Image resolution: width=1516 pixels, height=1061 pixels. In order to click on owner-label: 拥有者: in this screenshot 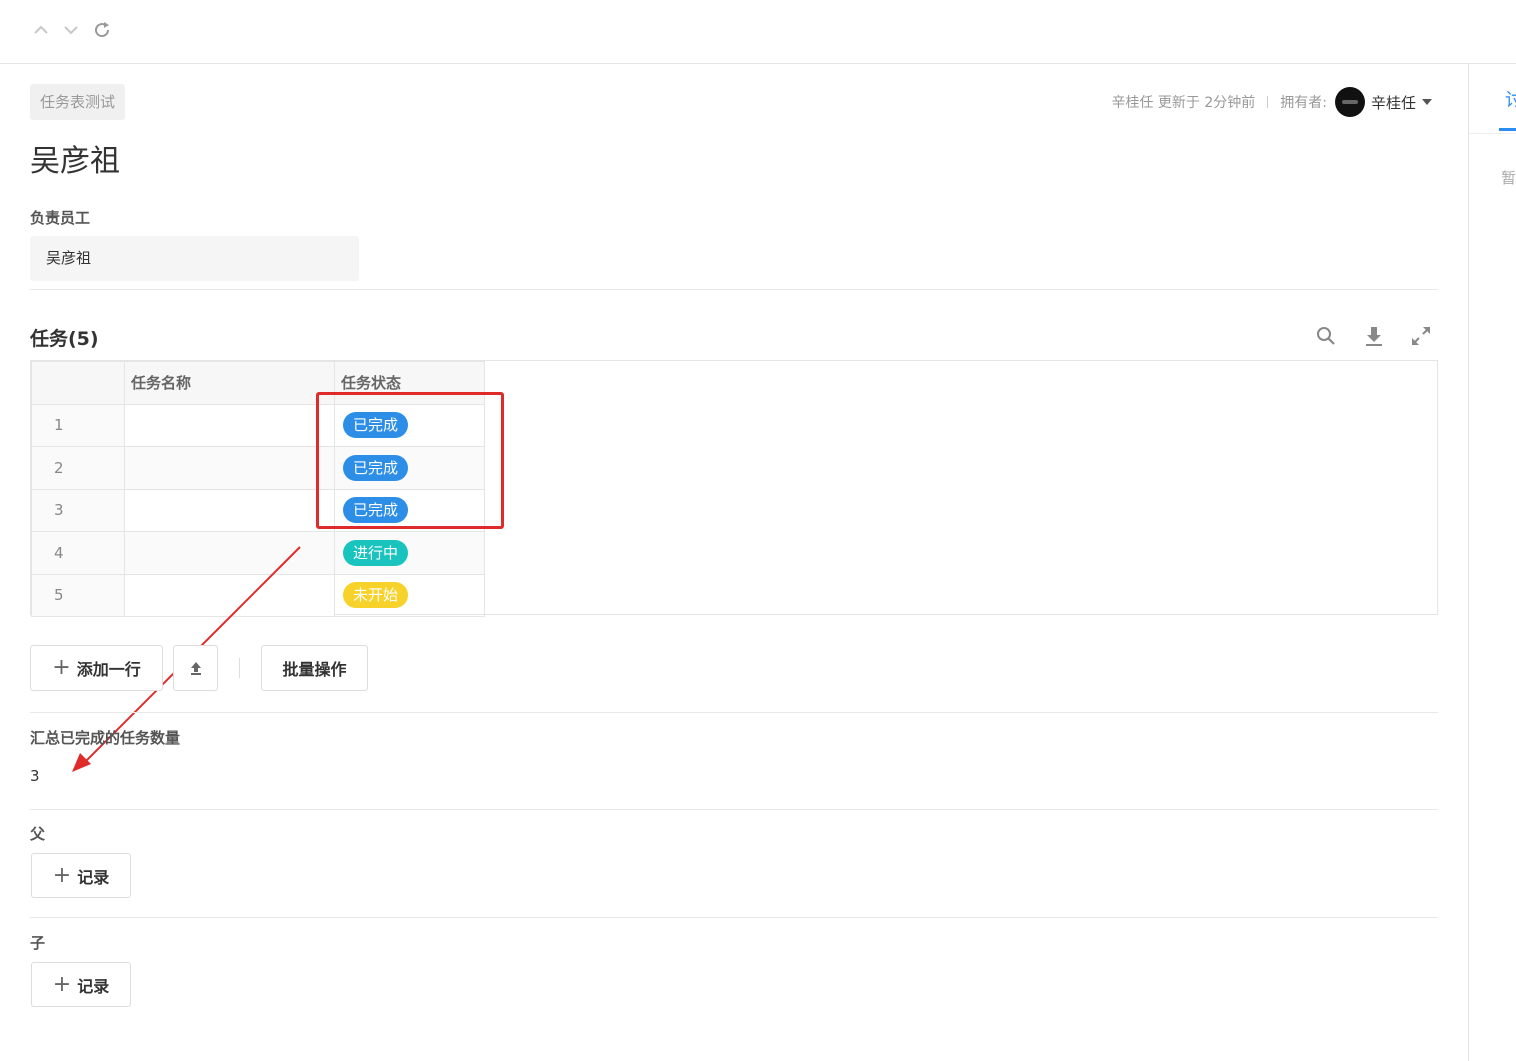, I will do `click(1303, 103)`.